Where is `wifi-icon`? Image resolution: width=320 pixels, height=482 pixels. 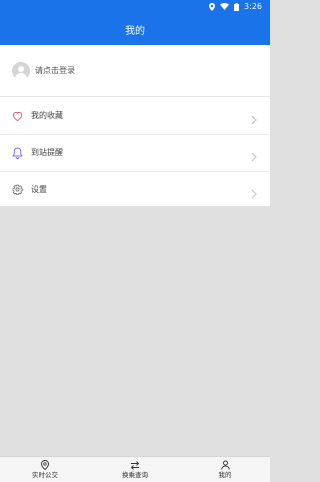
wifi-icon is located at coordinates (225, 6).